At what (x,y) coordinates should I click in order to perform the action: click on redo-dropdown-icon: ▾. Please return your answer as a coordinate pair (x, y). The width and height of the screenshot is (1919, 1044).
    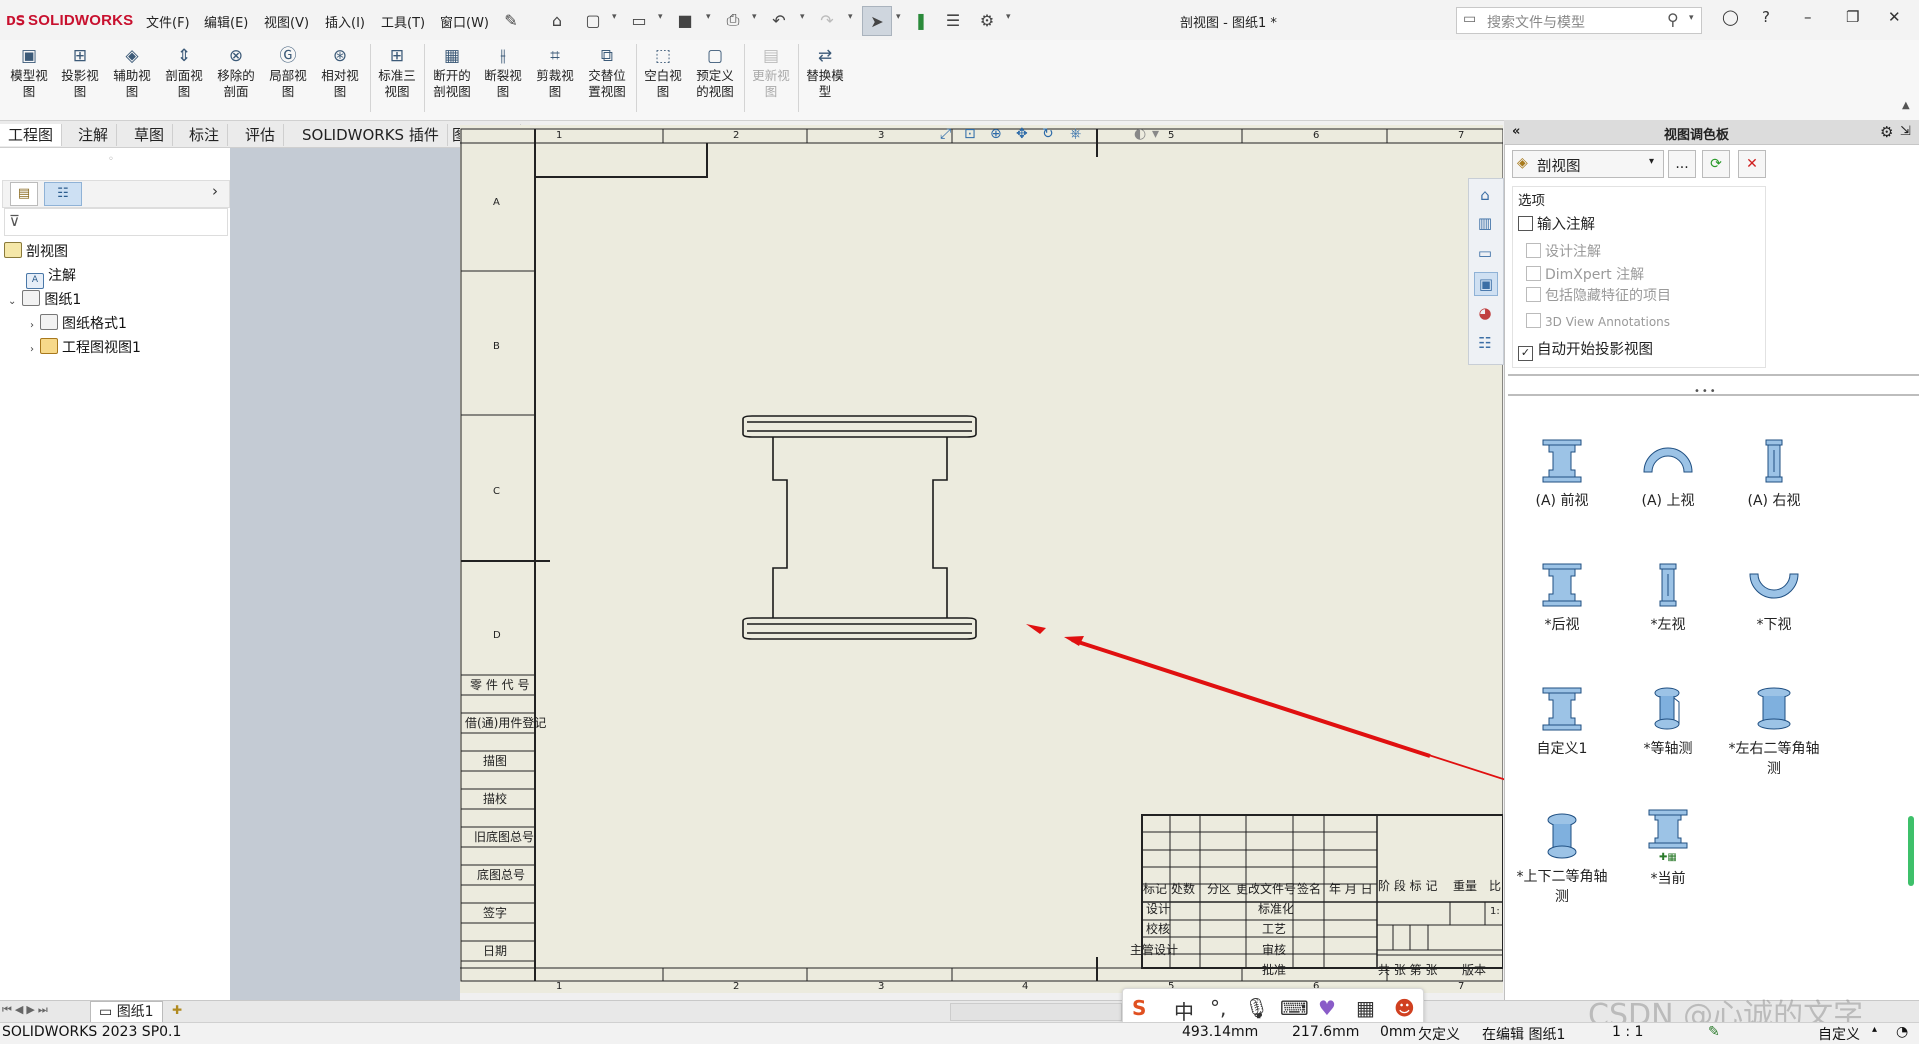
    Looking at the image, I should click on (850, 17).